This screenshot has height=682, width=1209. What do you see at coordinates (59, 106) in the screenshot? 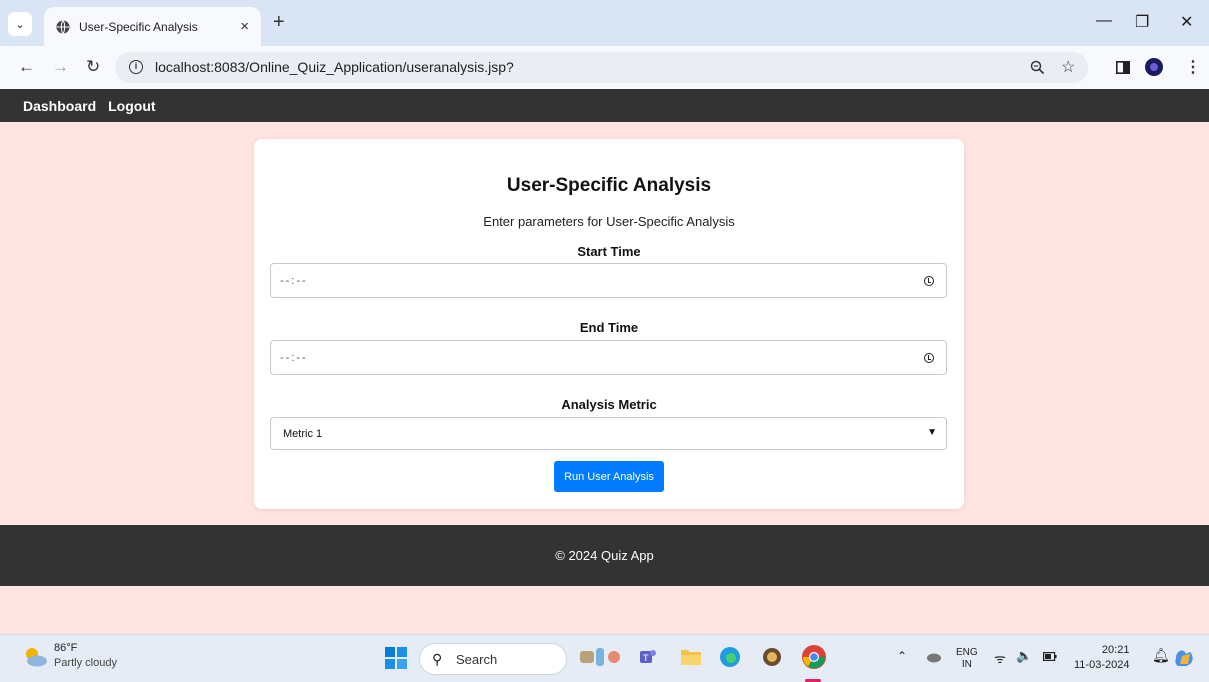
I see `nav-dashboard-link: Dashboard` at bounding box center [59, 106].